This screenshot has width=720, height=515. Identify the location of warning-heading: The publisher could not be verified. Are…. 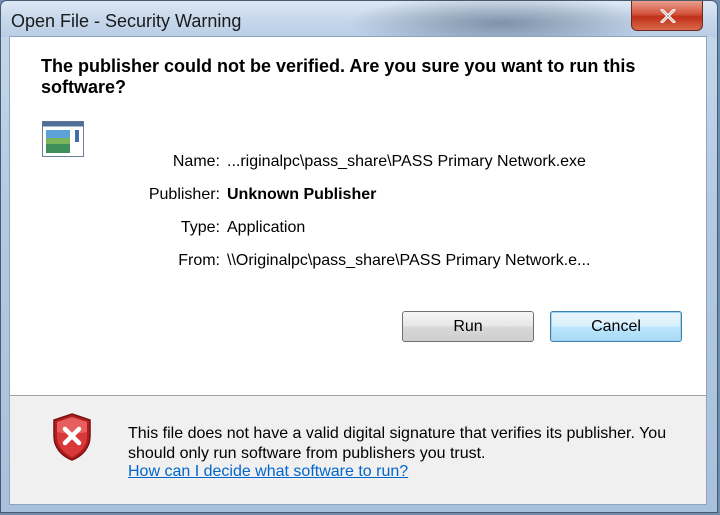
(338, 76).